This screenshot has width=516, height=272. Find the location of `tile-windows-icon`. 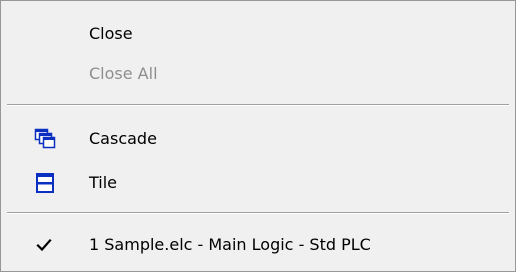

tile-windows-icon is located at coordinates (45, 183).